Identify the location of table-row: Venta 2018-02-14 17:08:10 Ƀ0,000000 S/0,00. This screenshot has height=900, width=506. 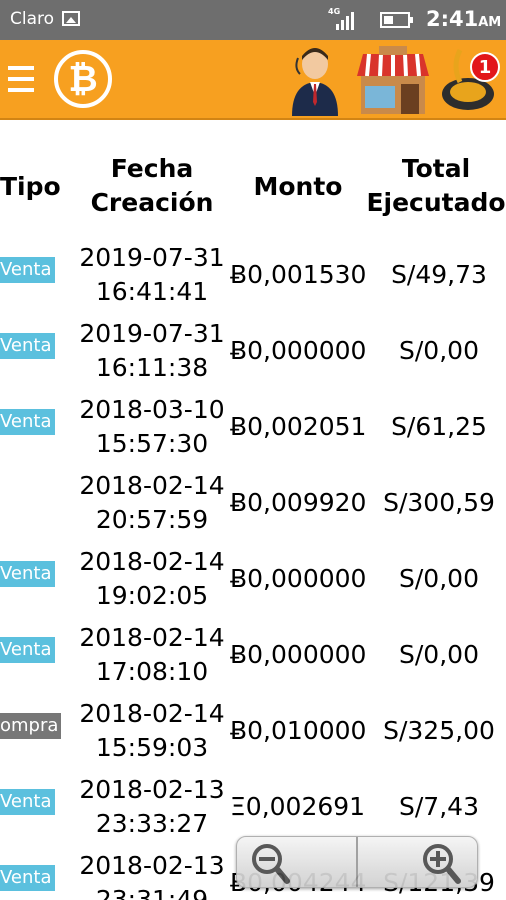
(253, 655).